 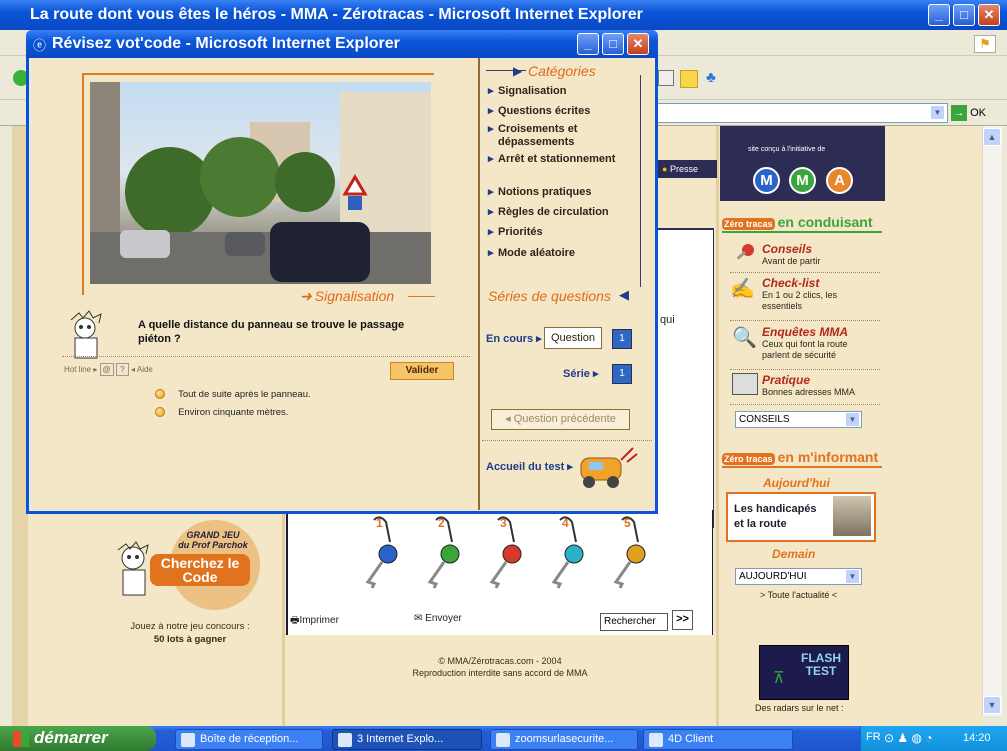 I want to click on section-label: ➜ Signalisation, so click(x=347, y=296).